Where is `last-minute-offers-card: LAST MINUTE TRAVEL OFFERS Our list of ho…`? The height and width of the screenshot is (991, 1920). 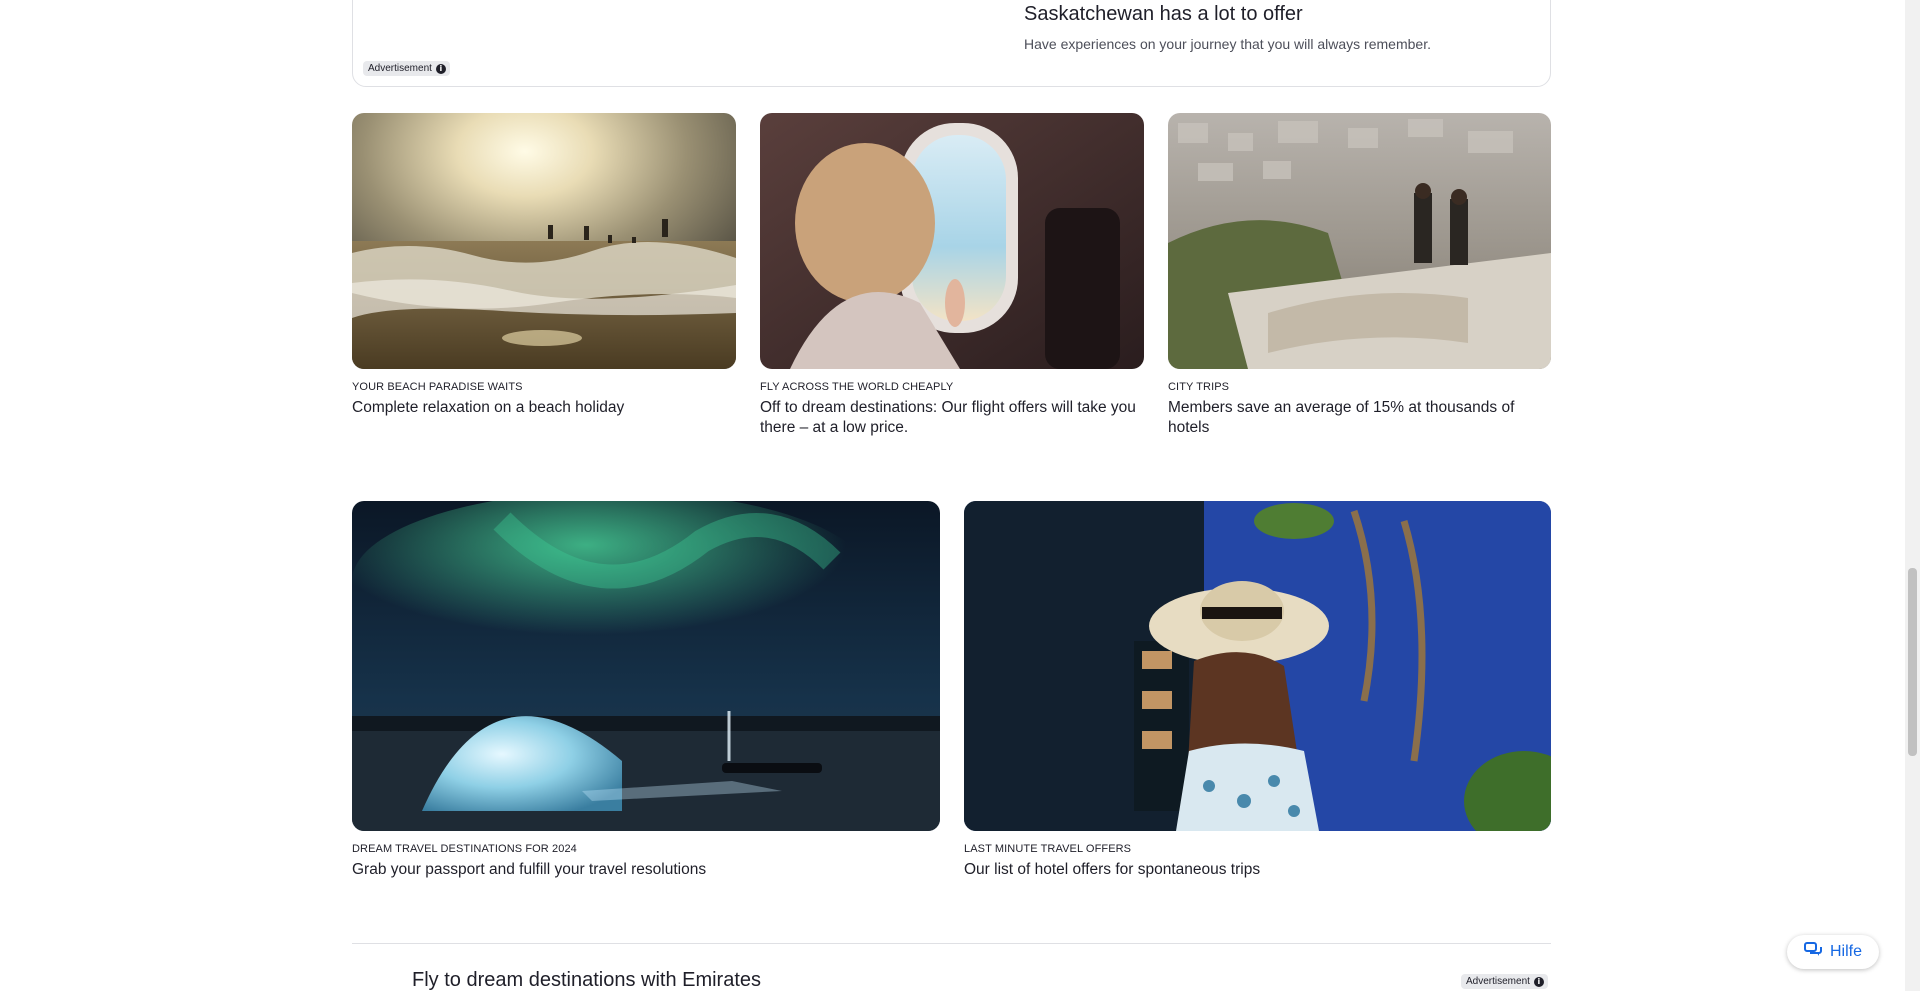
last-minute-offers-card: LAST MINUTE TRAVEL OFFERS Our list of ho… is located at coordinates (1257, 690).